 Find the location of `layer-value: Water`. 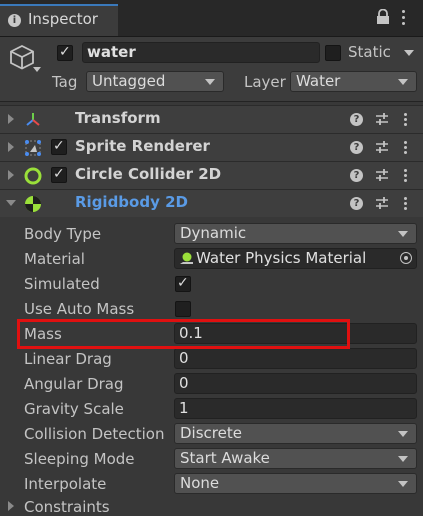

layer-value: Water is located at coordinates (318, 81).